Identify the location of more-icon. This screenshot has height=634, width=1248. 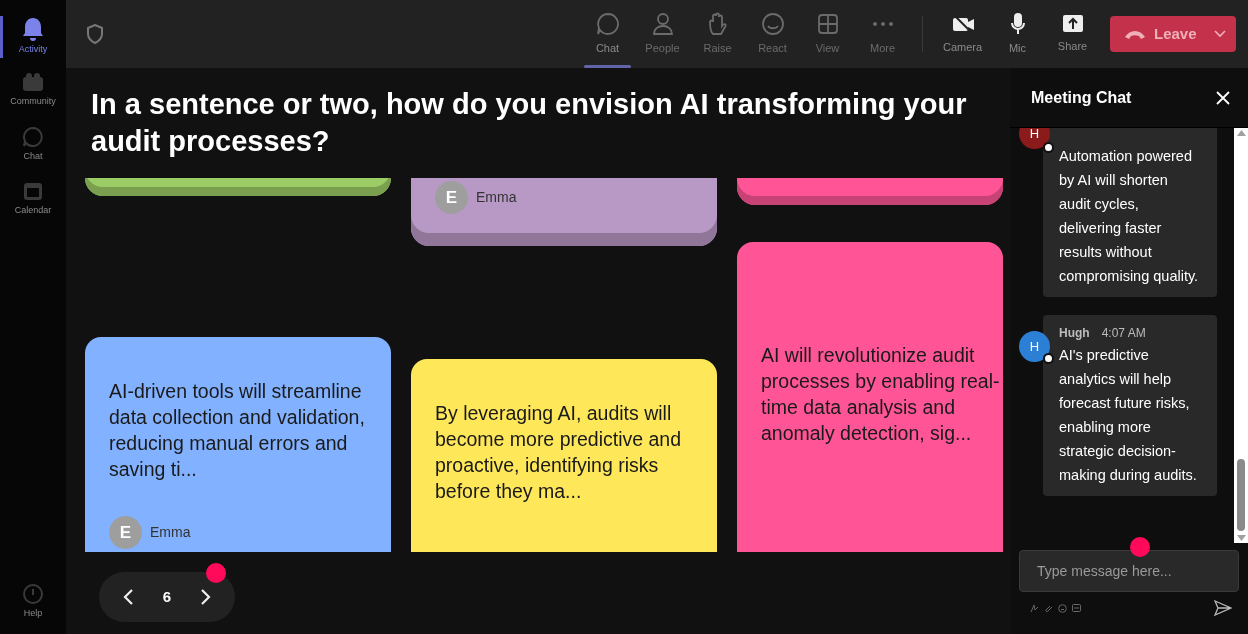
(882, 23).